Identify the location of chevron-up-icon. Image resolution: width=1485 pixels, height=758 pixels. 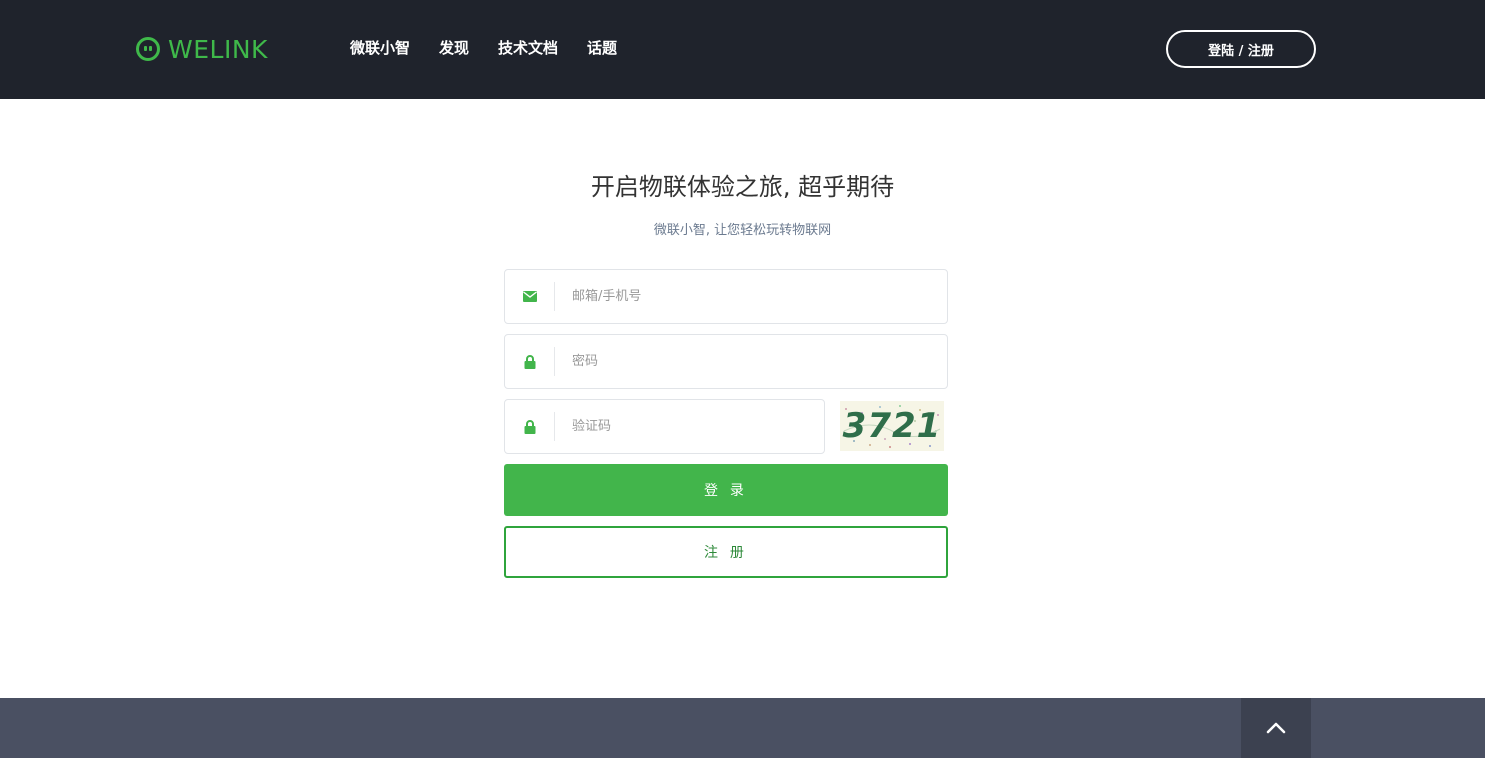
(1276, 728).